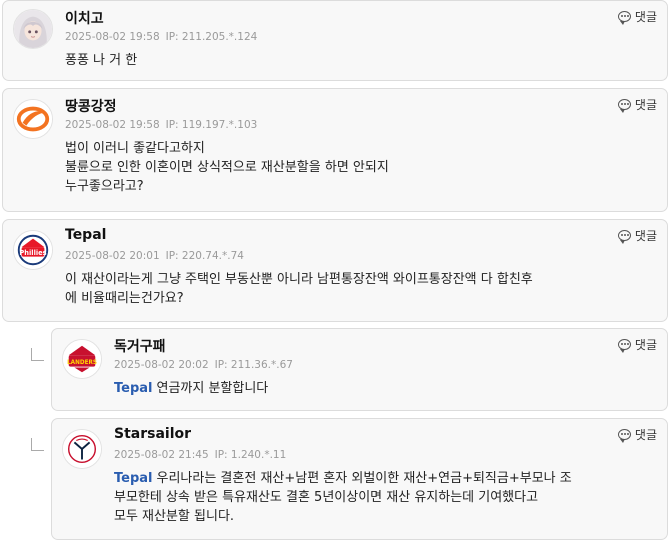 The image size is (670, 542). What do you see at coordinates (135, 148) in the screenshot?
I see `comment-line: 법이 이러니 좋같다고하지` at bounding box center [135, 148].